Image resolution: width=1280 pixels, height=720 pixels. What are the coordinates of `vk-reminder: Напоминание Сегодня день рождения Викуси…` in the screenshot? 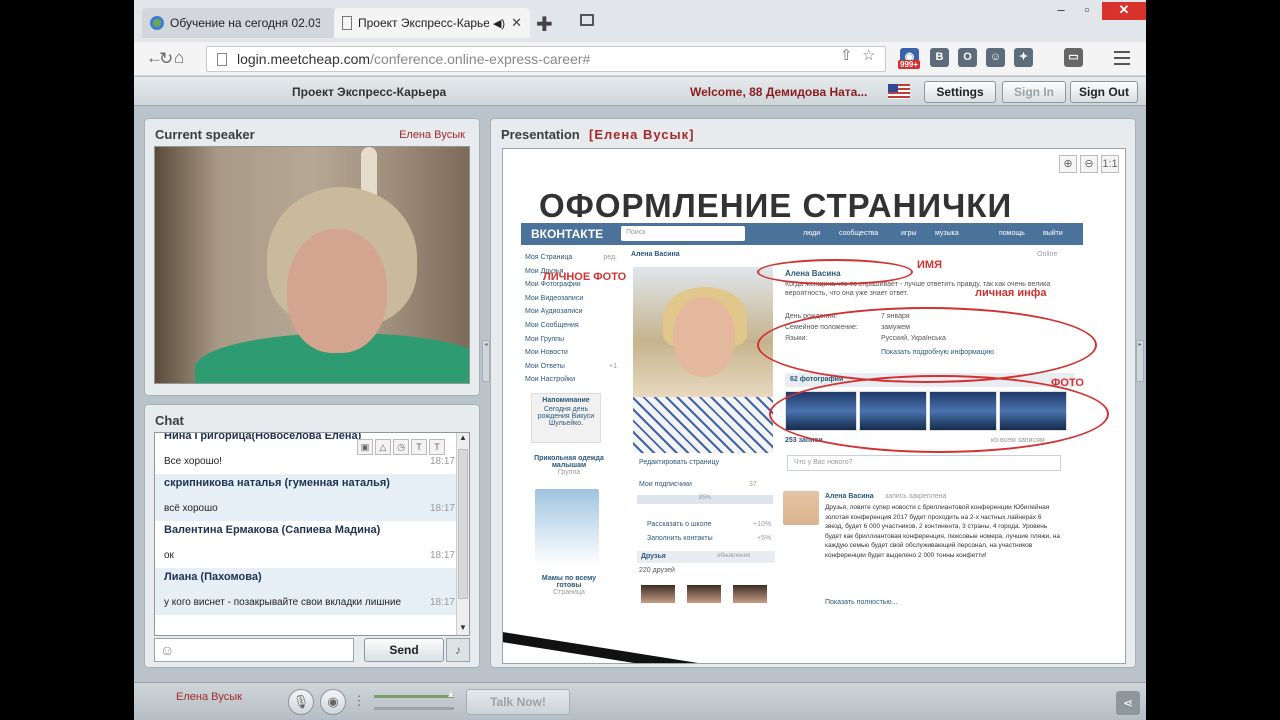 It's located at (566, 418).